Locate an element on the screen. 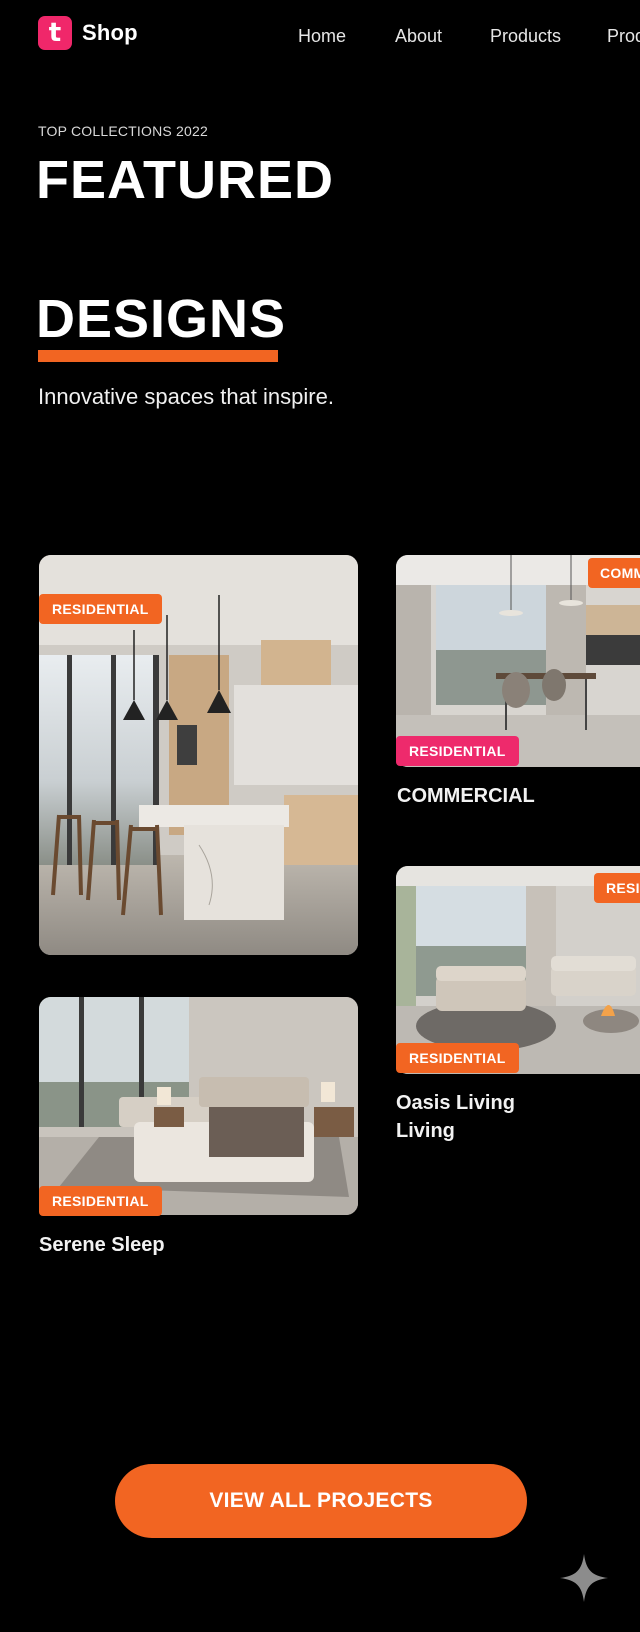 The width and height of the screenshot is (640, 1632). bedroom-tag: RESIDENTIAL is located at coordinates (100, 1201).